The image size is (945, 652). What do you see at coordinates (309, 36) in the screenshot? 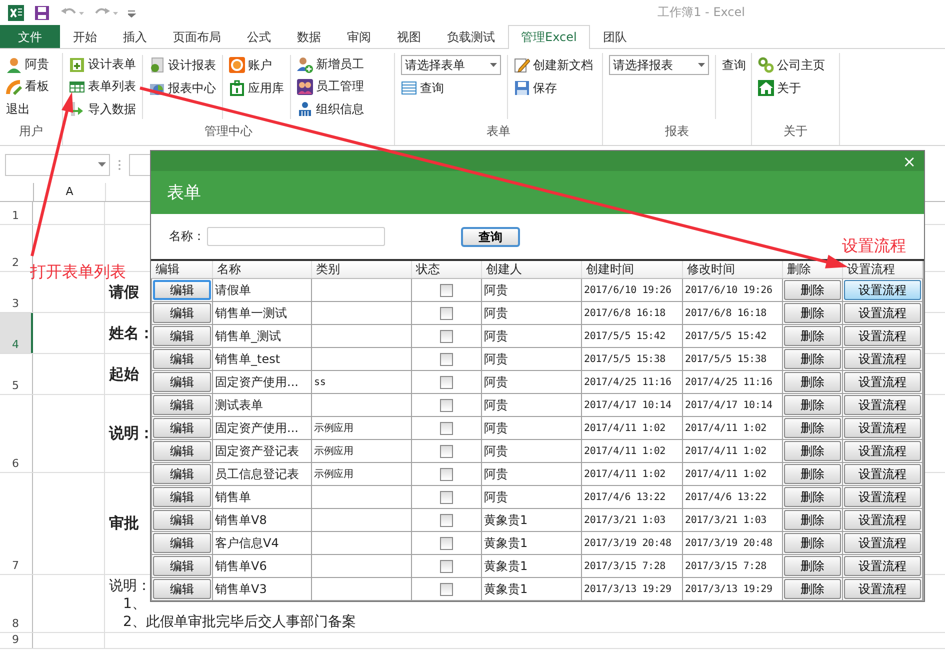
I see `ribbon-tab: 数据` at bounding box center [309, 36].